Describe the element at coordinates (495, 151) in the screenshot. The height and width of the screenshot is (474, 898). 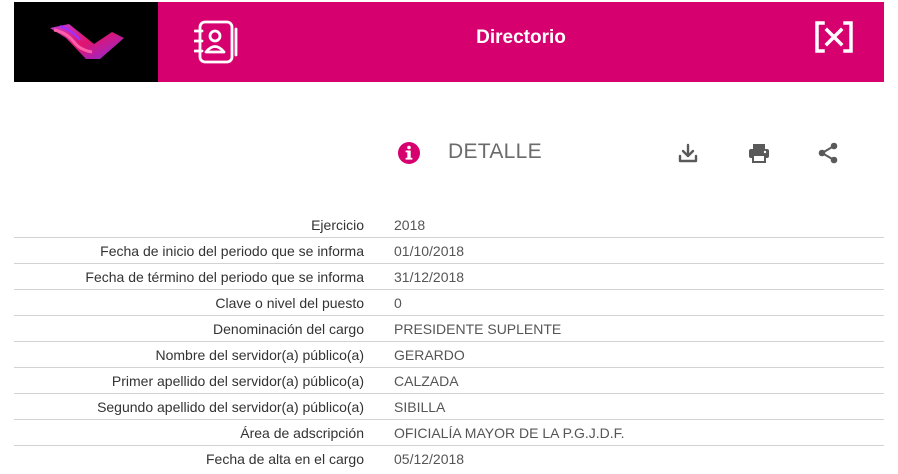
I see `detail-heading: DETALLE` at that location.